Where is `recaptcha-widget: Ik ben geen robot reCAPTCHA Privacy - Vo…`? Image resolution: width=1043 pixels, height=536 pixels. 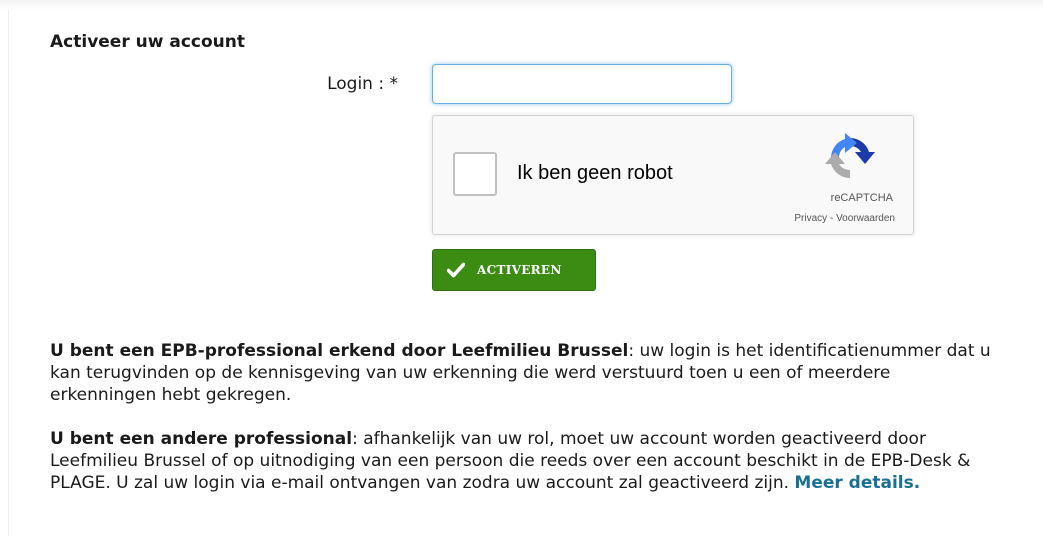 recaptcha-widget: Ik ben geen robot reCAPTCHA Privacy - Vo… is located at coordinates (673, 175).